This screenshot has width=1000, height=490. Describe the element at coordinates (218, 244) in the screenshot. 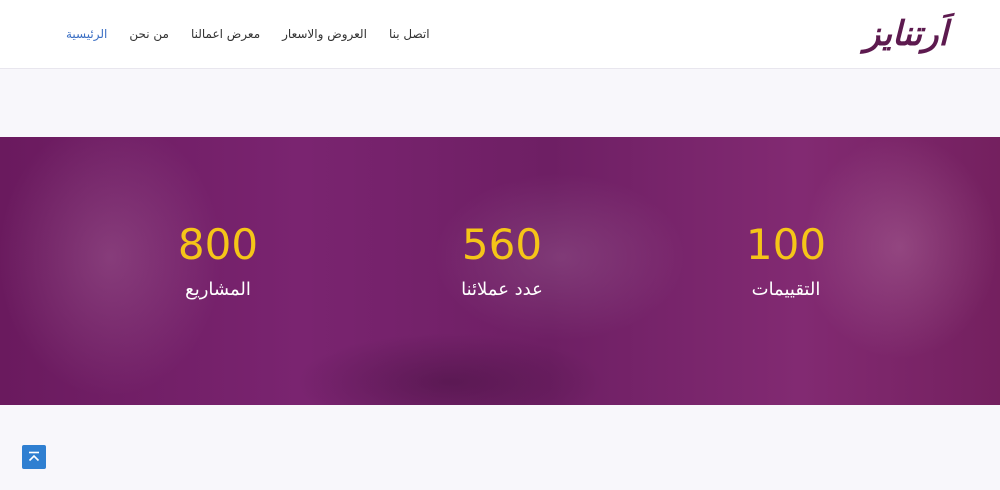

I see `stat-value: 800` at that location.